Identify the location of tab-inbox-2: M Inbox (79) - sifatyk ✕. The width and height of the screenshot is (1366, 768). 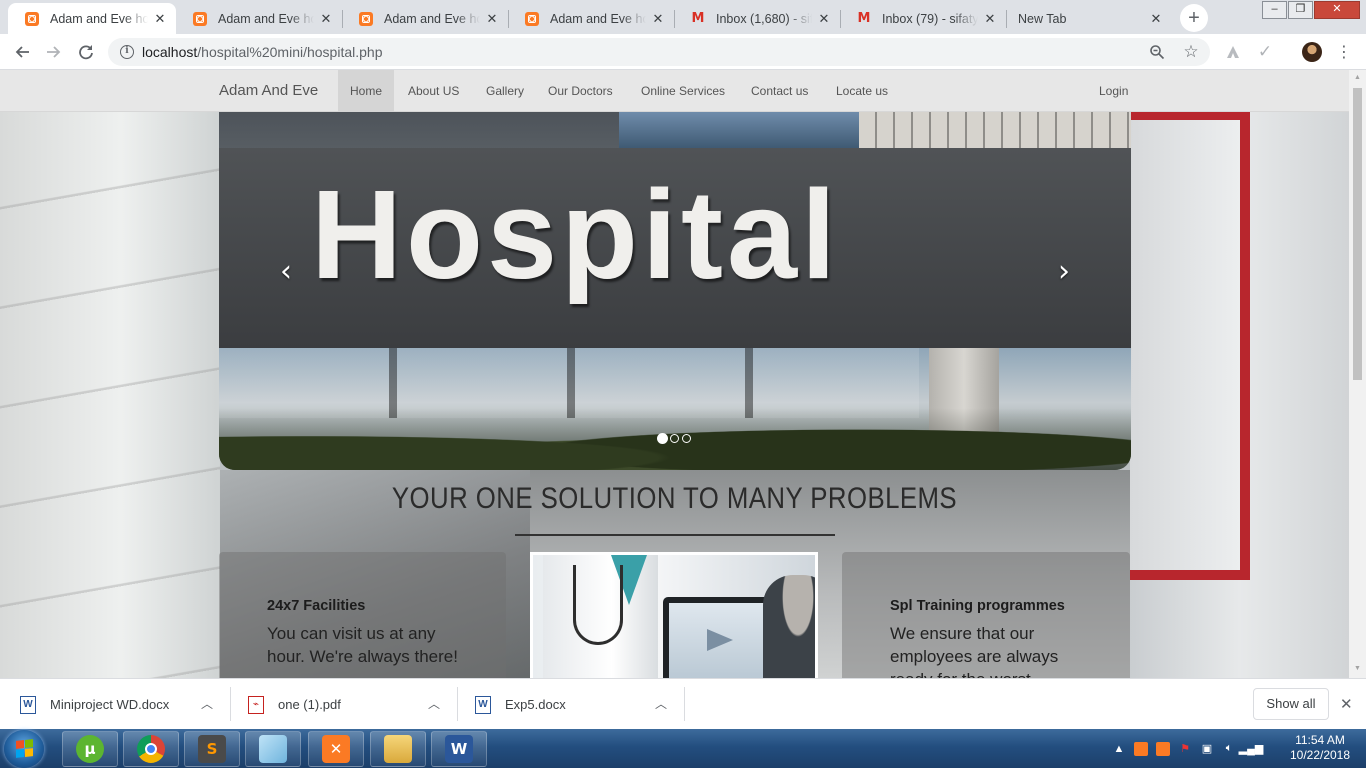
(923, 18).